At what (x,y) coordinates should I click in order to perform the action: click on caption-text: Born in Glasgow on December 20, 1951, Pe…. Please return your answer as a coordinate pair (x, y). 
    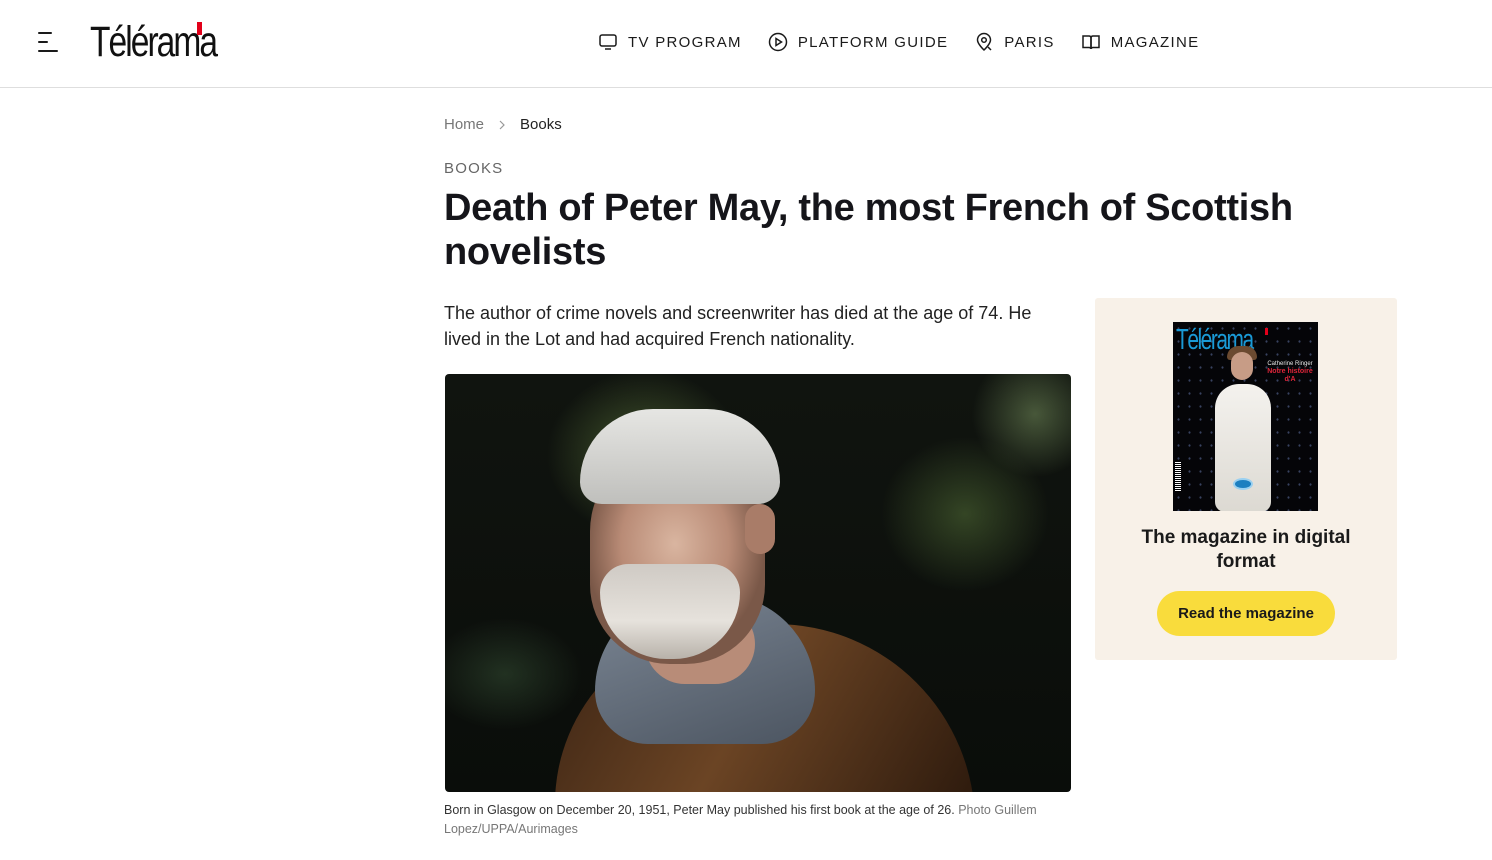
    Looking at the image, I should click on (699, 810).